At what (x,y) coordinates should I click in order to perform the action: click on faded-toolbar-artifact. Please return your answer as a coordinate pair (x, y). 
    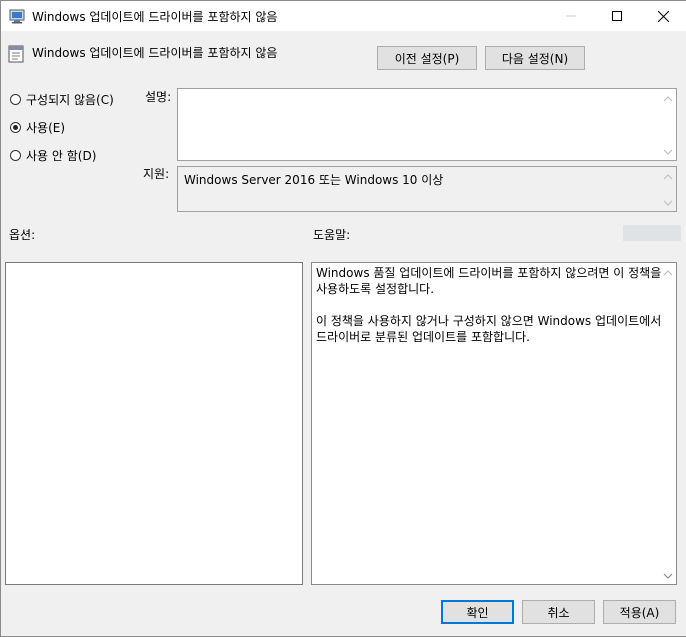
    Looking at the image, I should click on (653, 233).